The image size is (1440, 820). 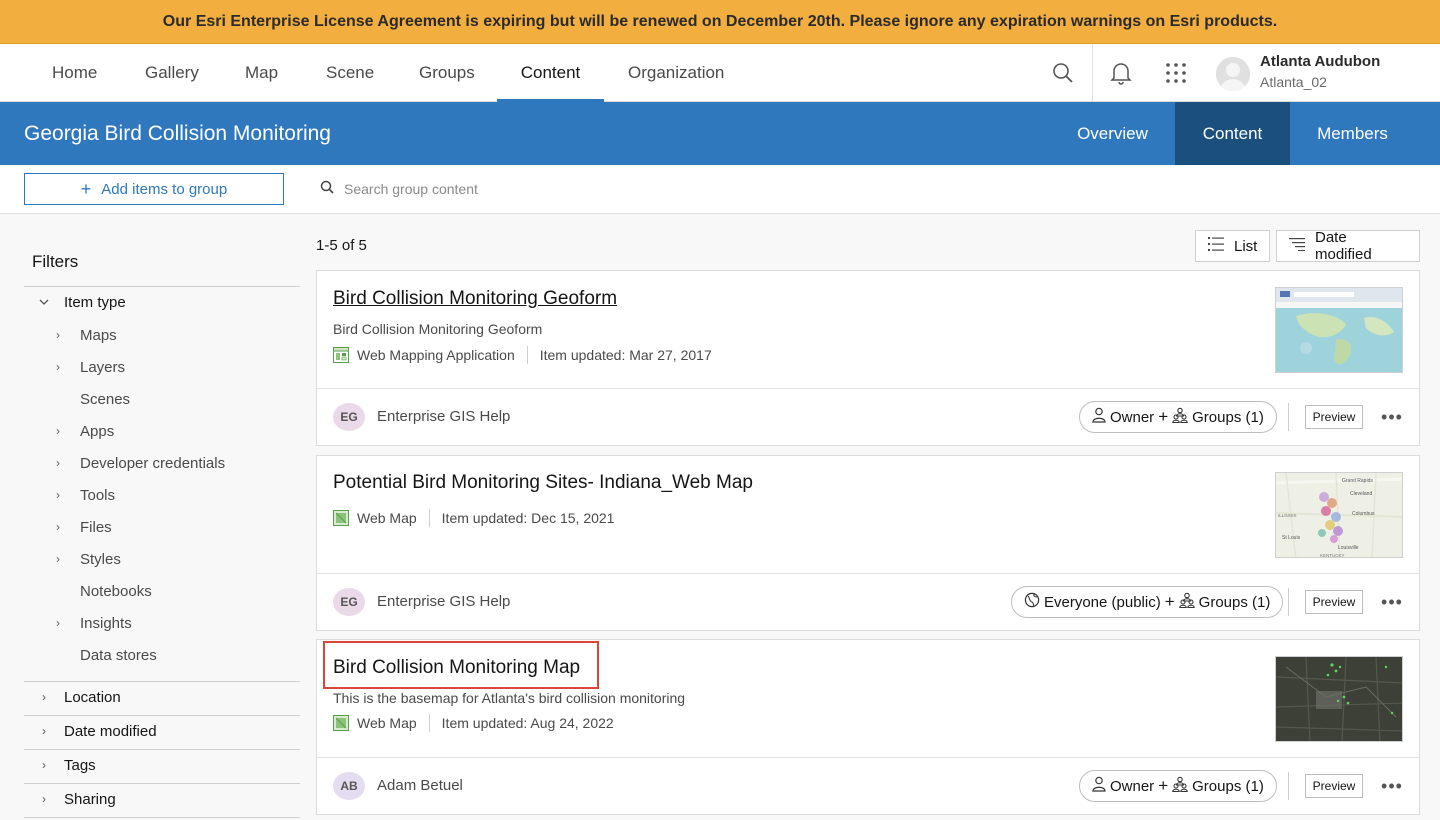 I want to click on nav-content-label: Content, so click(x=550, y=72).